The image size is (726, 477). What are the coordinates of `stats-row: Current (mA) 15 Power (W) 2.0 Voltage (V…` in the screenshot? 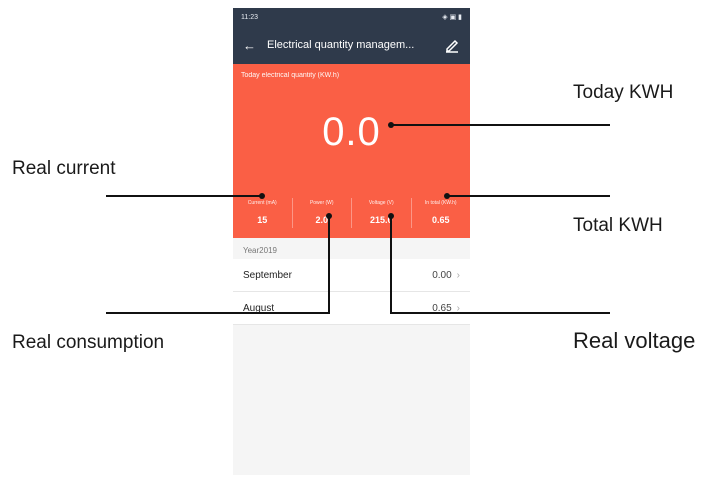 It's located at (351, 213).